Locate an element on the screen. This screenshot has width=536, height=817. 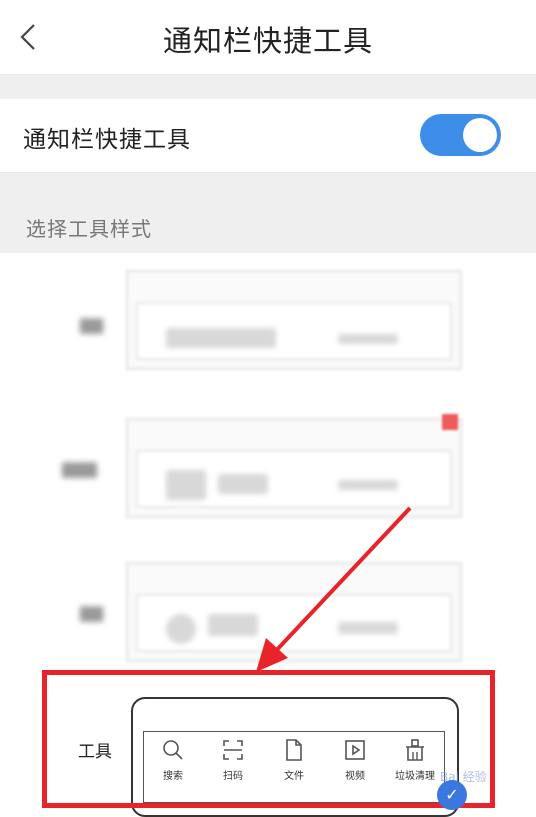
toggle-knob is located at coordinates (480, 135).